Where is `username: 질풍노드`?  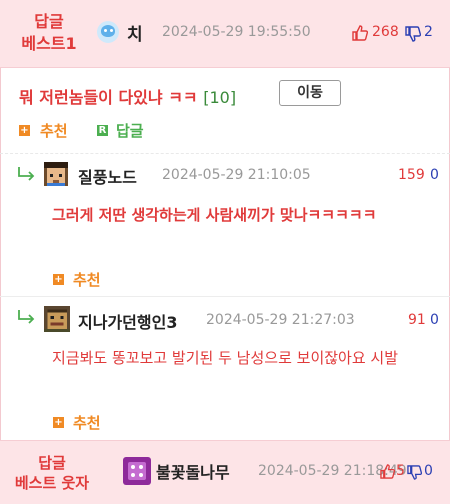
username: 질풍노드 is located at coordinates (107, 176).